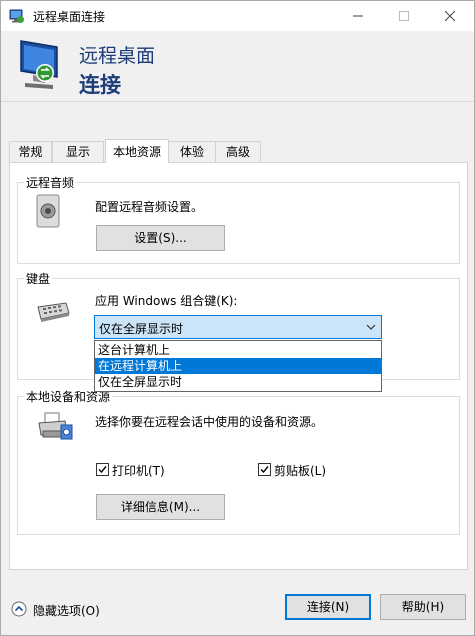 Image resolution: width=475 pixels, height=636 pixels. Describe the element at coordinates (69, 17) in the screenshot. I see `window-title: 远程桌面连接` at that location.